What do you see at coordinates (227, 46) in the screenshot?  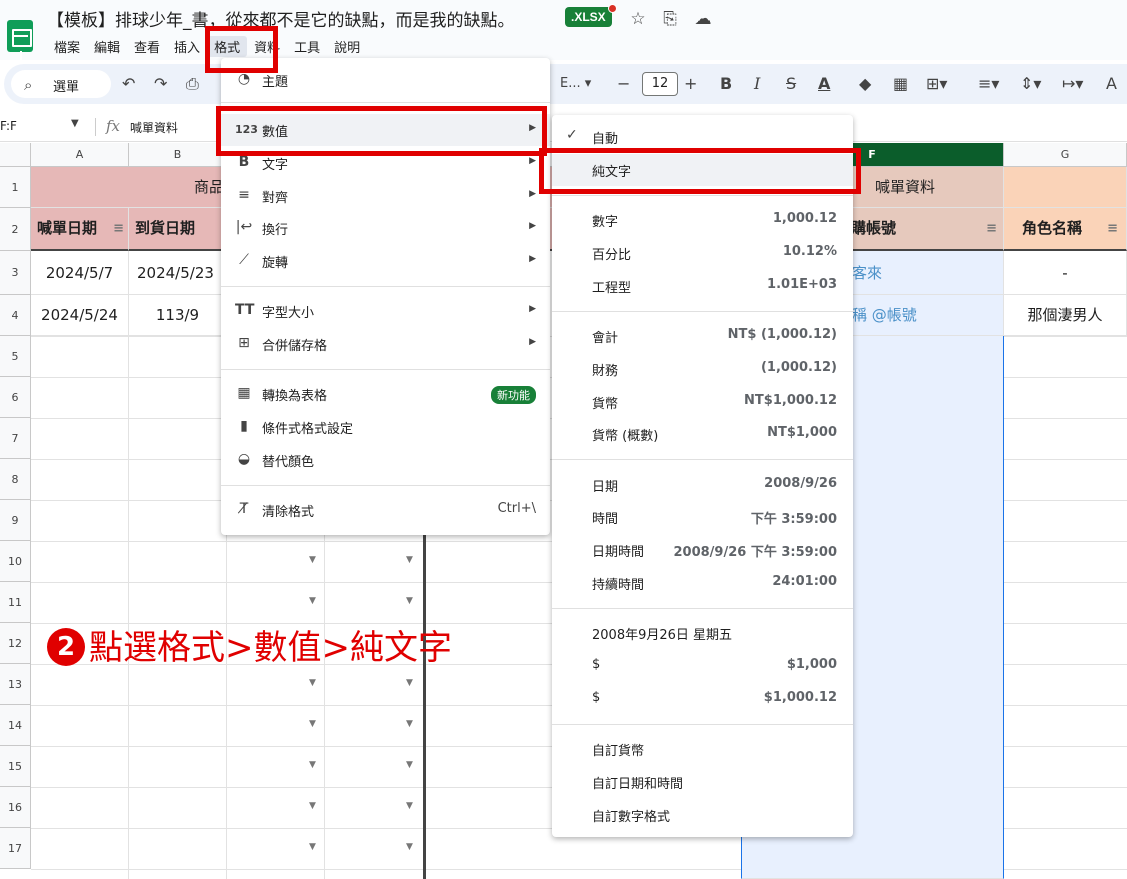 I see `menu-format: 格式` at bounding box center [227, 46].